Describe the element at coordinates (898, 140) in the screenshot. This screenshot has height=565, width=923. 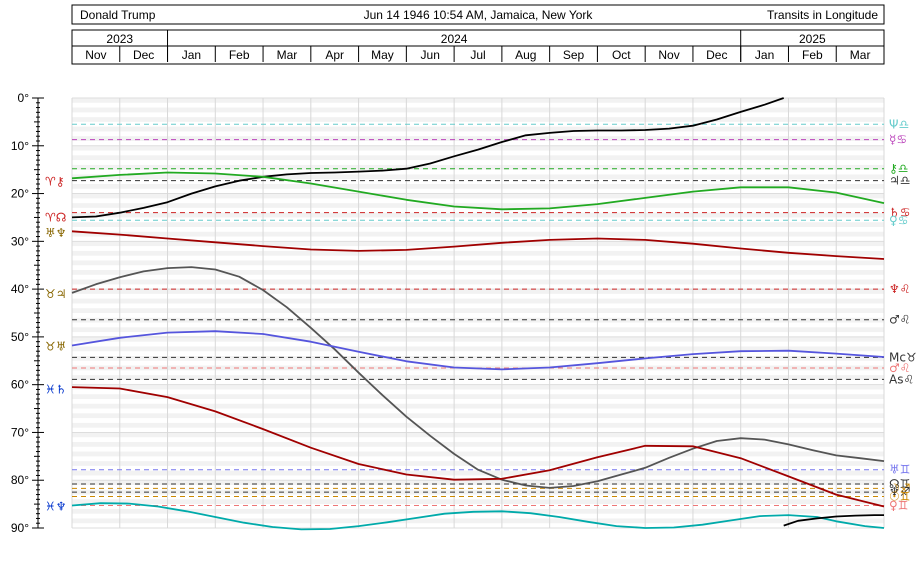
I see `reference-label: ☿♋` at that location.